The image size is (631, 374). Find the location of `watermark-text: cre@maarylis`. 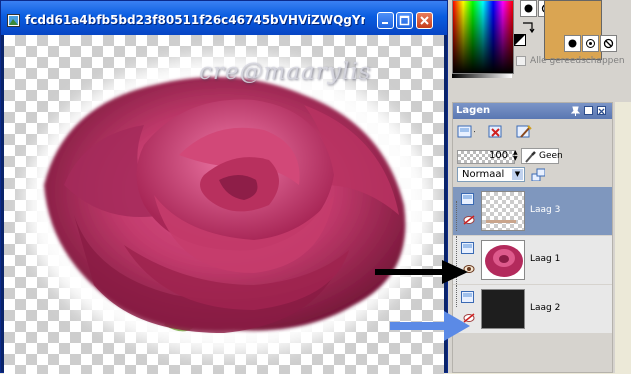

watermark-text: cre@maarylis is located at coordinates (285, 72).